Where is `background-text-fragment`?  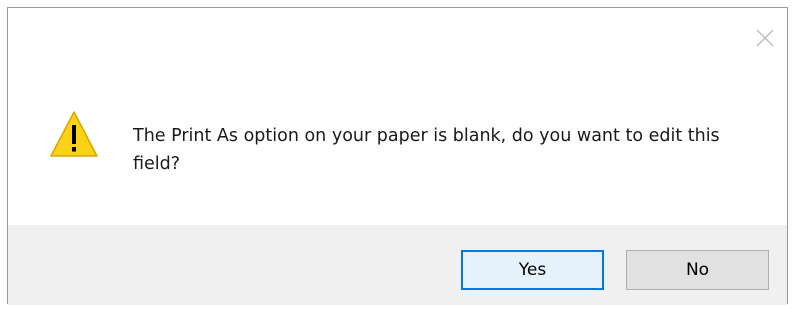
background-text-fragment is located at coordinates (82, 2).